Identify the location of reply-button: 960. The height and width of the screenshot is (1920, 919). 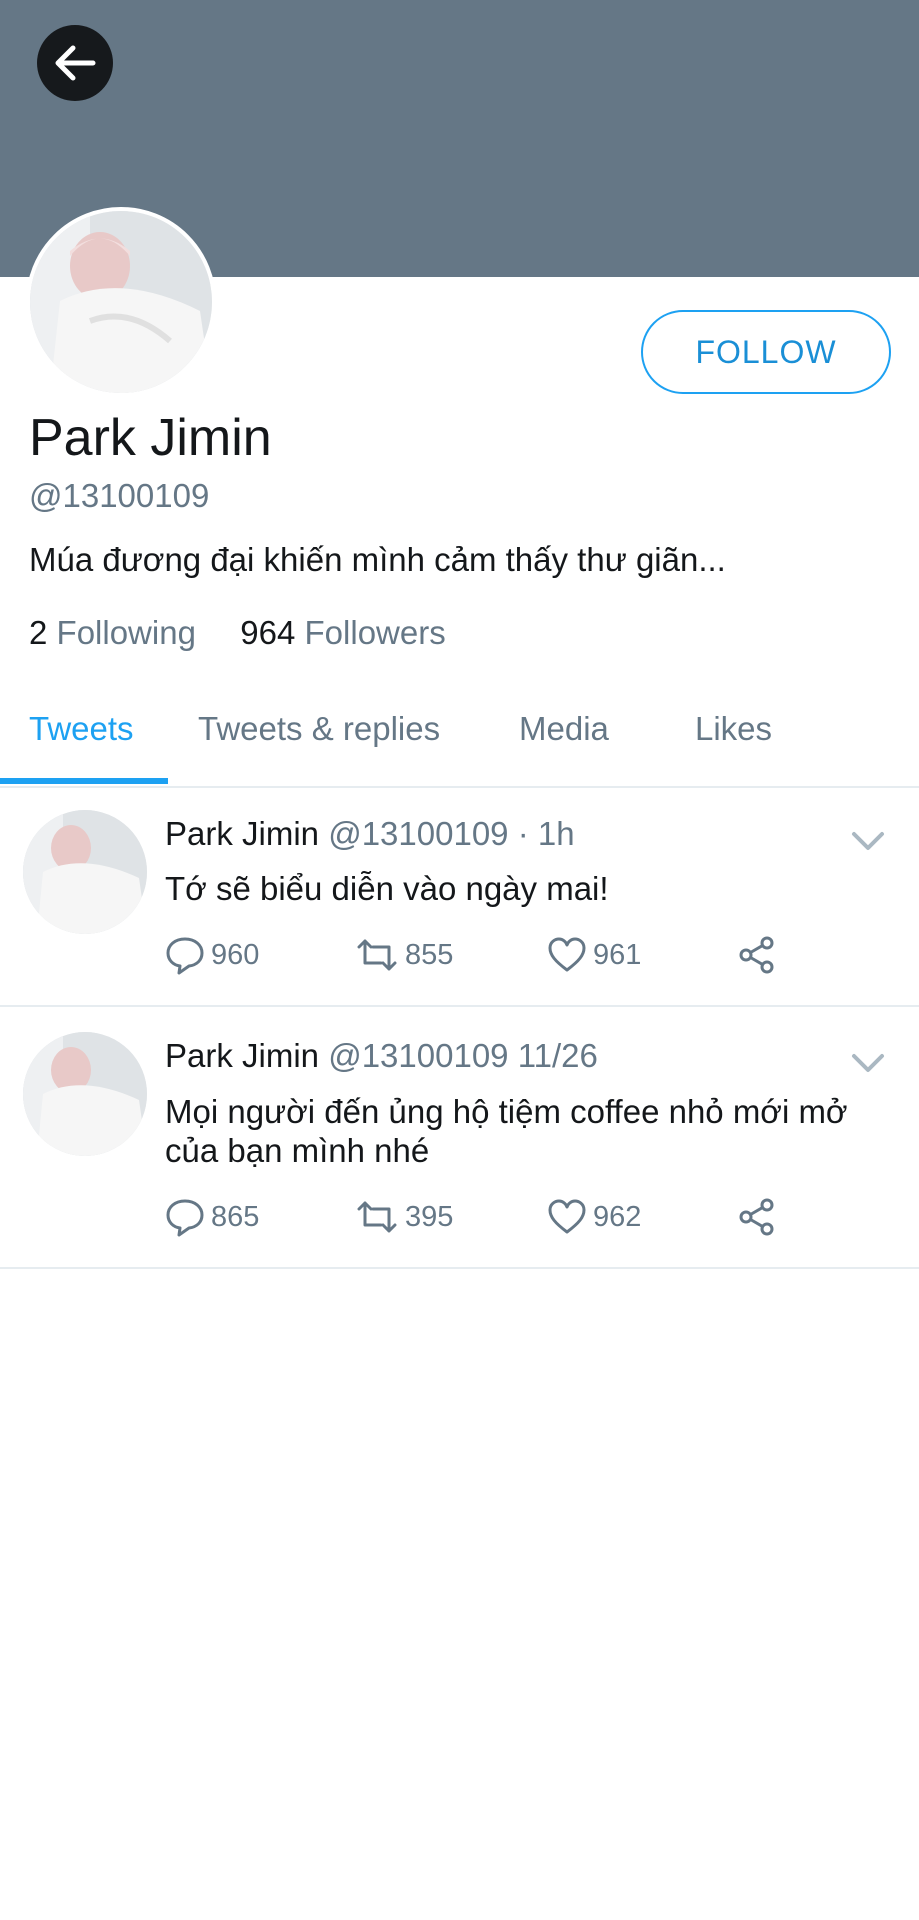
(212, 955).